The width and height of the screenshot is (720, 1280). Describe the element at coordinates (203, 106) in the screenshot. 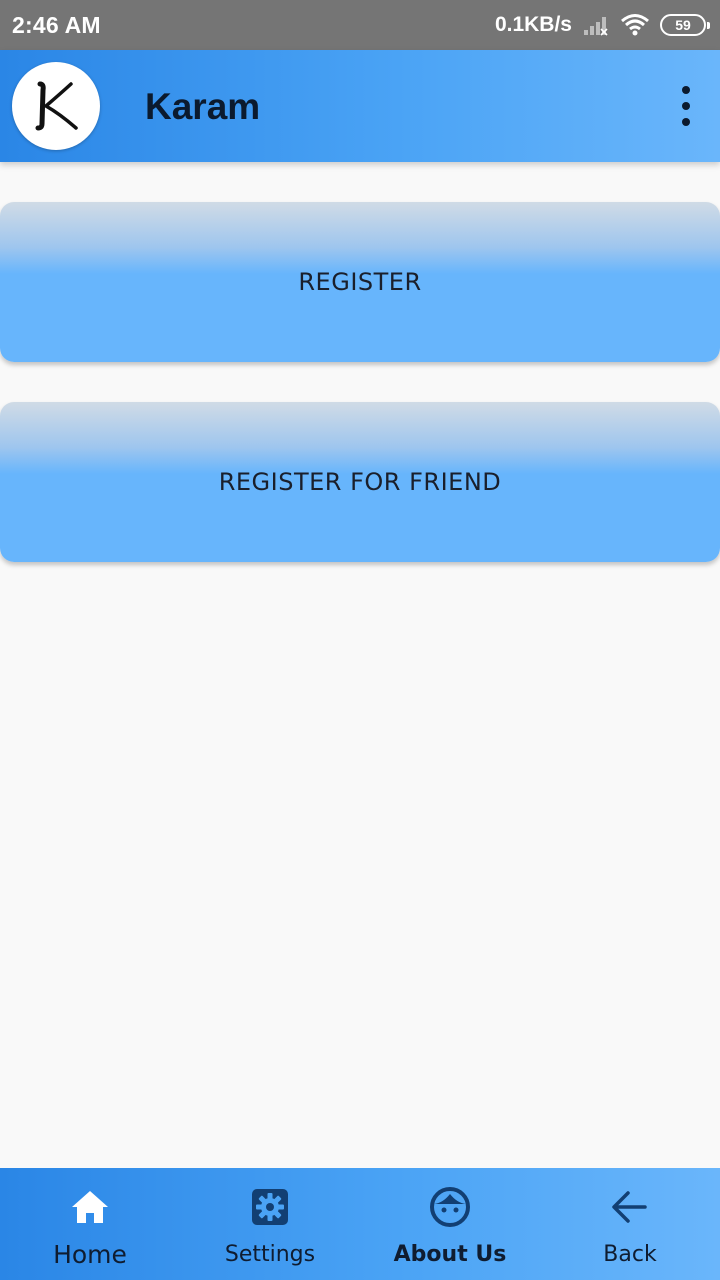

I see `app-title: Karam` at that location.